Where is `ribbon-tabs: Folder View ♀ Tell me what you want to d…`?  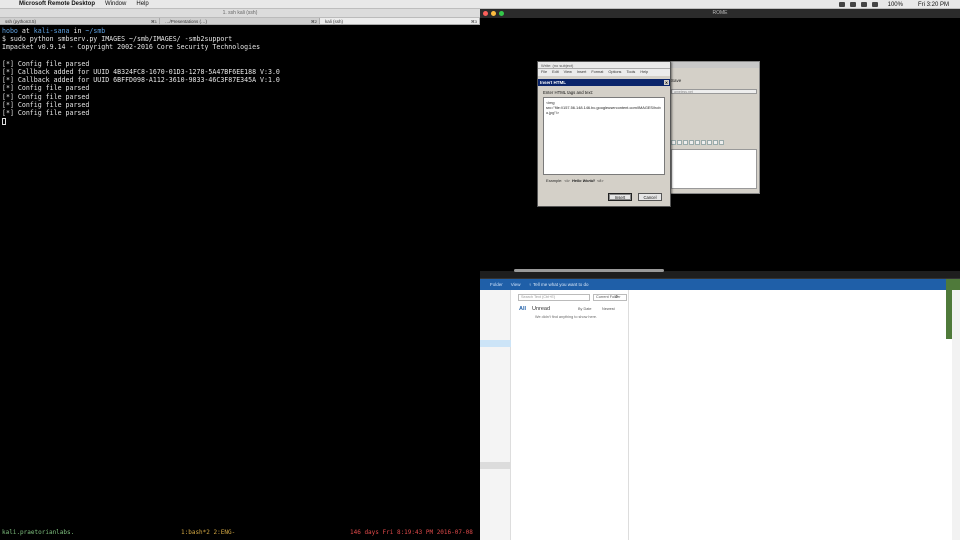
ribbon-tabs: Folder View ♀ Tell me what you want to d… is located at coordinates (716, 284).